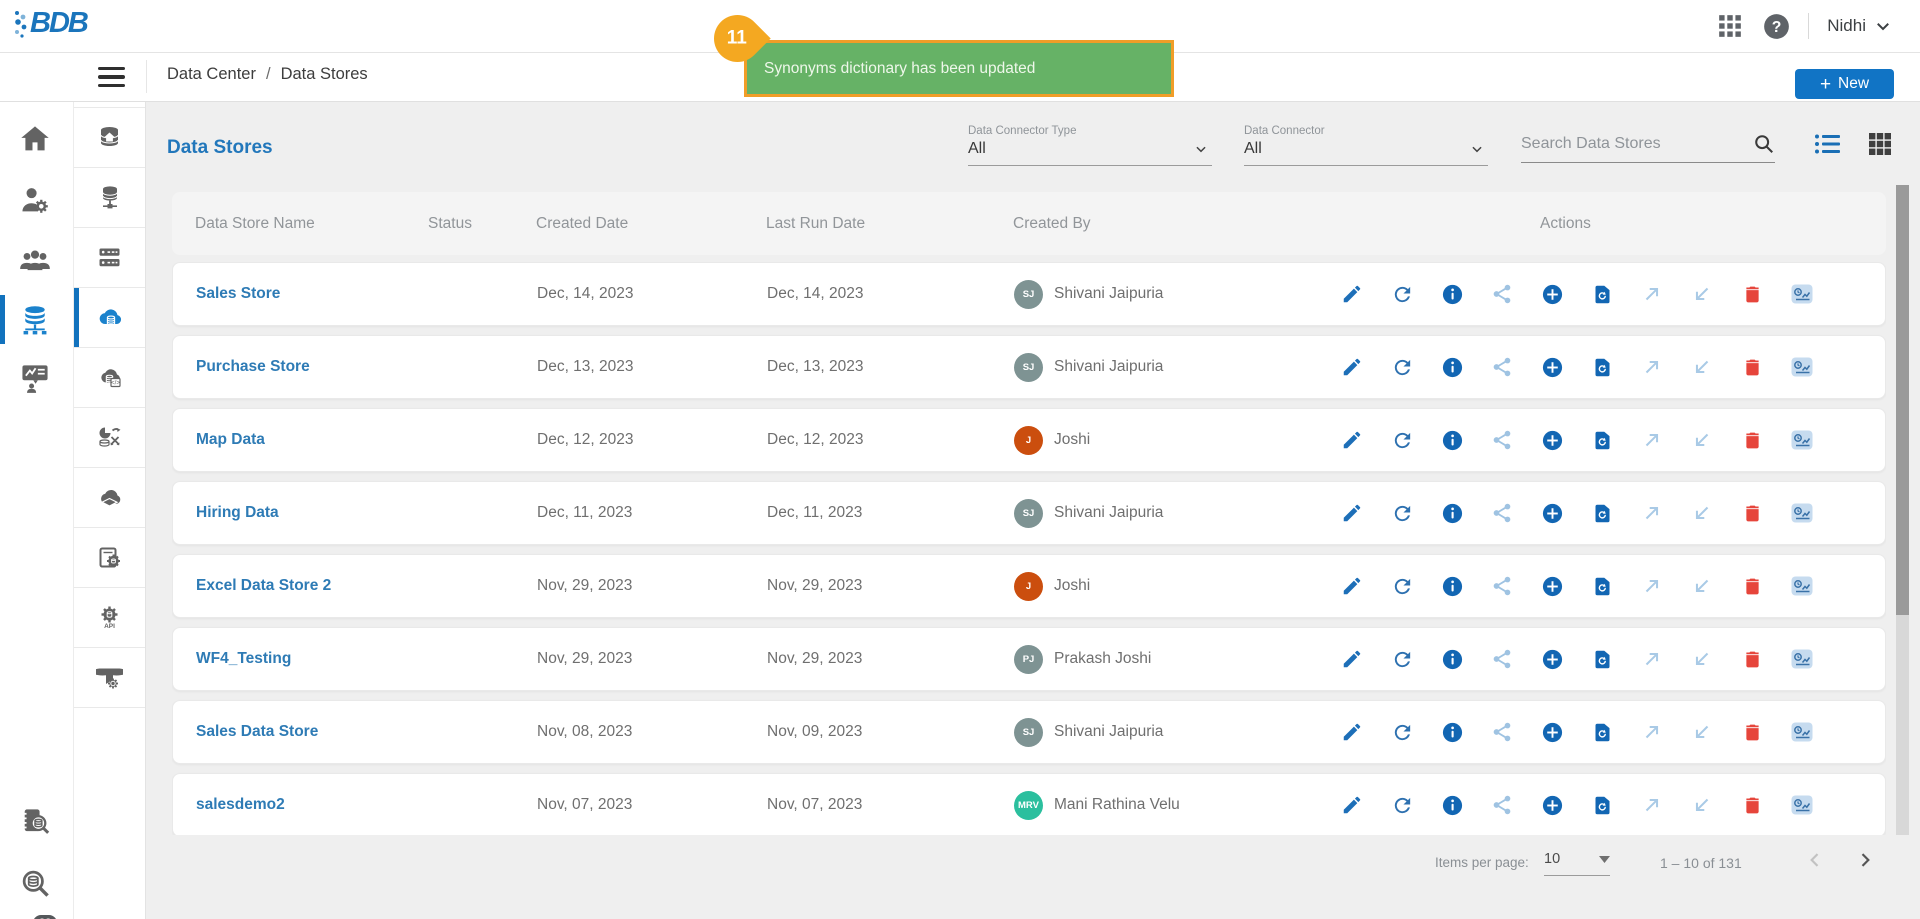 The width and height of the screenshot is (1920, 919). I want to click on home-icon, so click(35, 139).